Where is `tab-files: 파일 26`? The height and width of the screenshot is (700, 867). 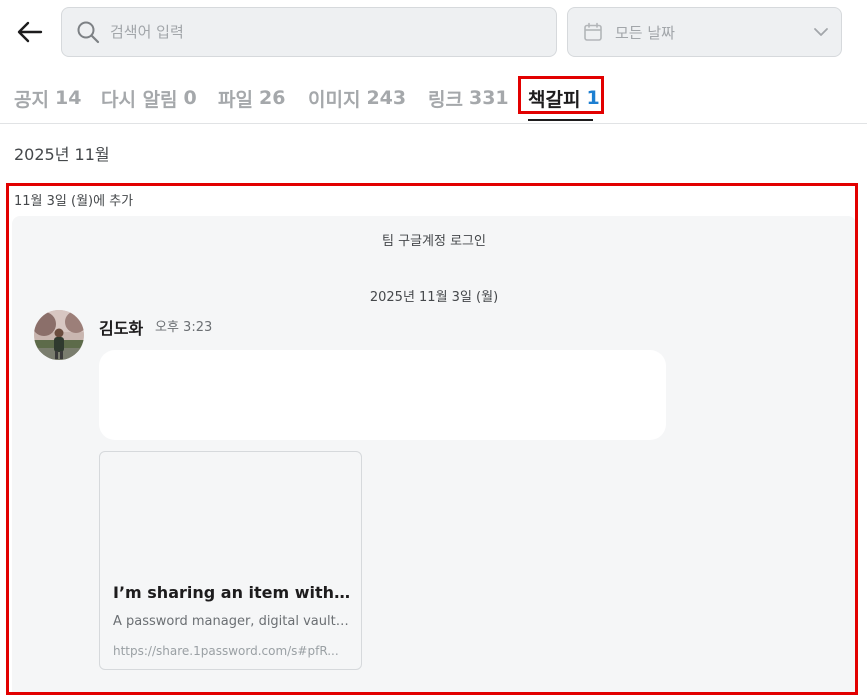 tab-files: 파일 26 is located at coordinates (251, 98).